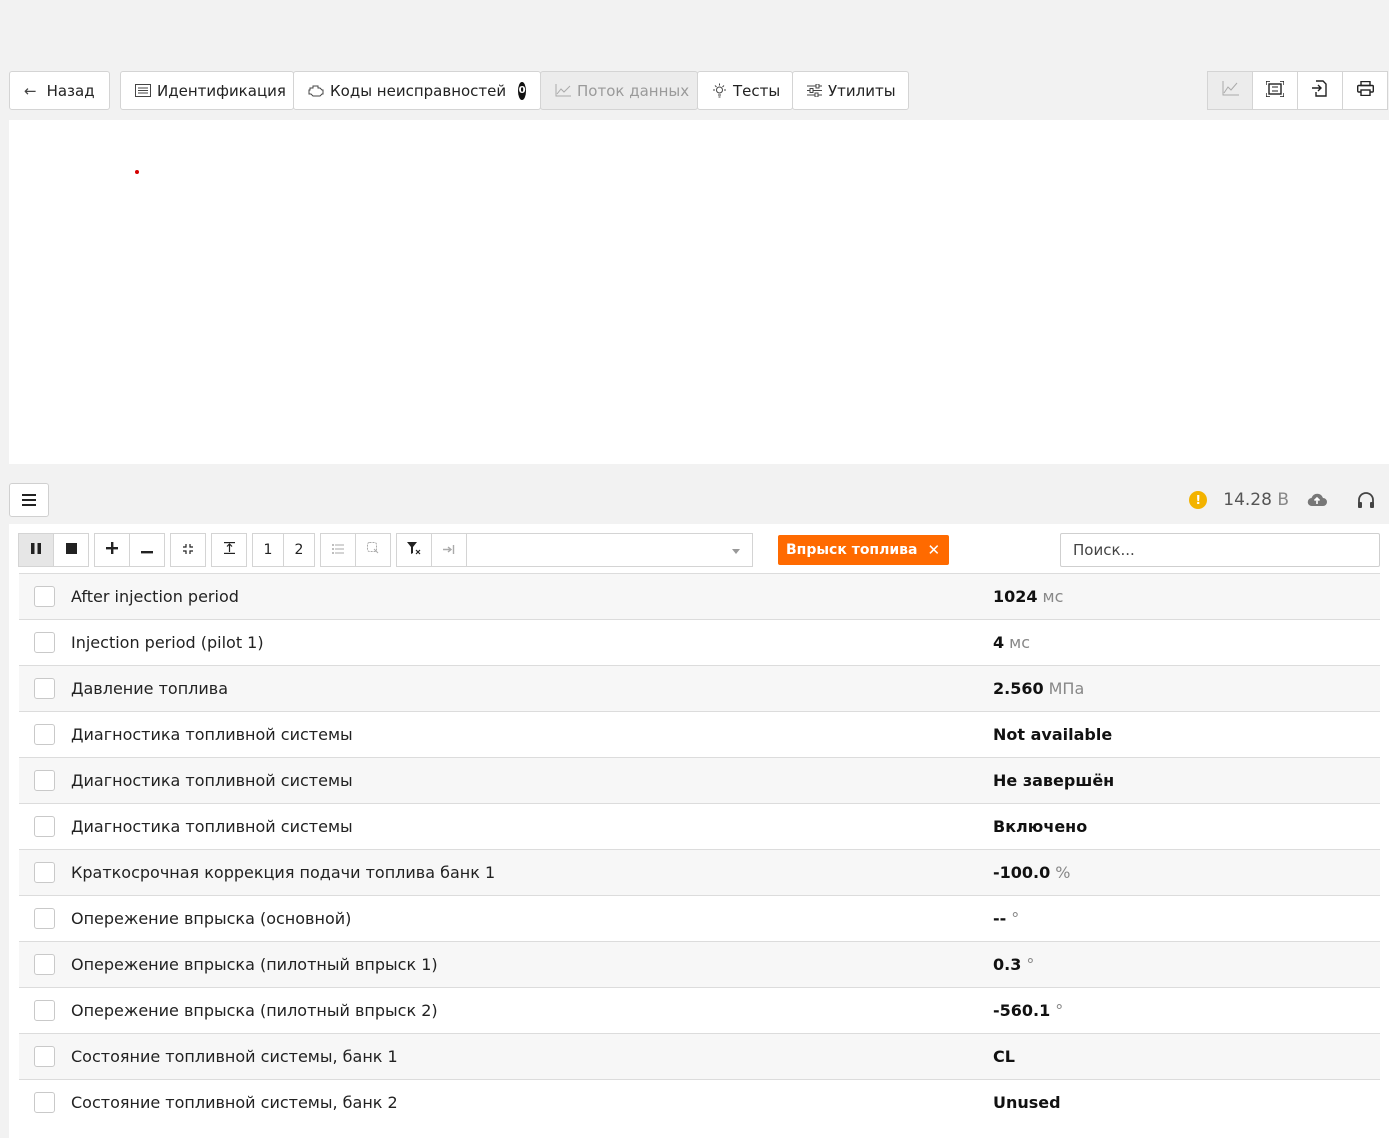 This screenshot has height=1138, width=1389. What do you see at coordinates (299, 550) in the screenshot?
I see `page-2-button: 2` at bounding box center [299, 550].